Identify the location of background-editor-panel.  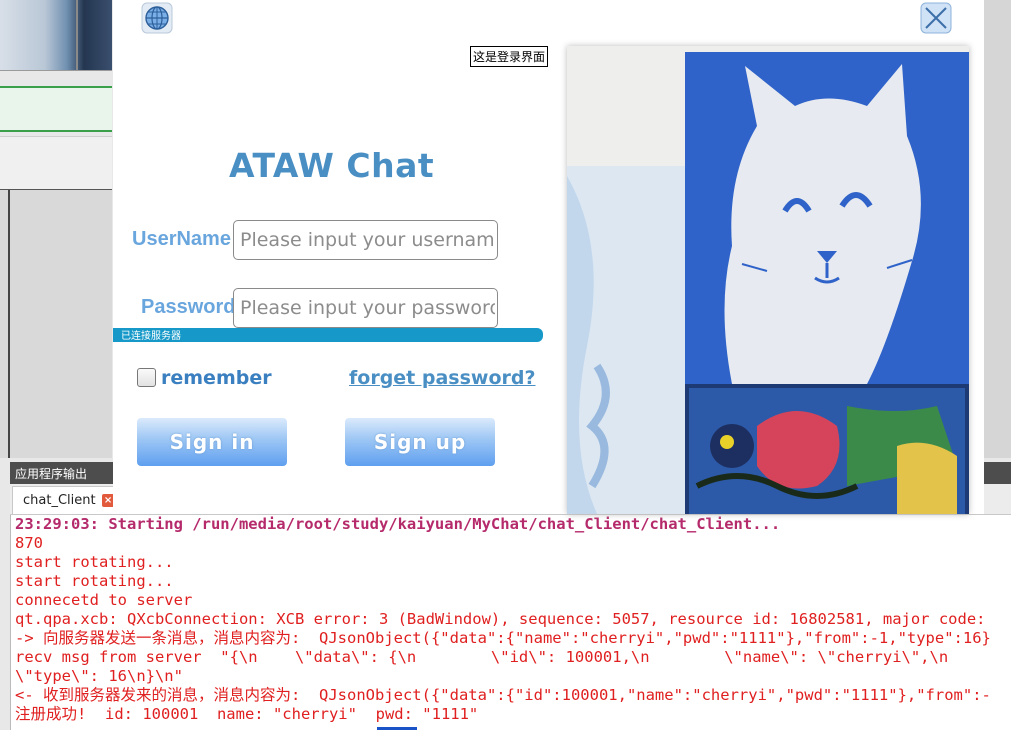
(56, 324).